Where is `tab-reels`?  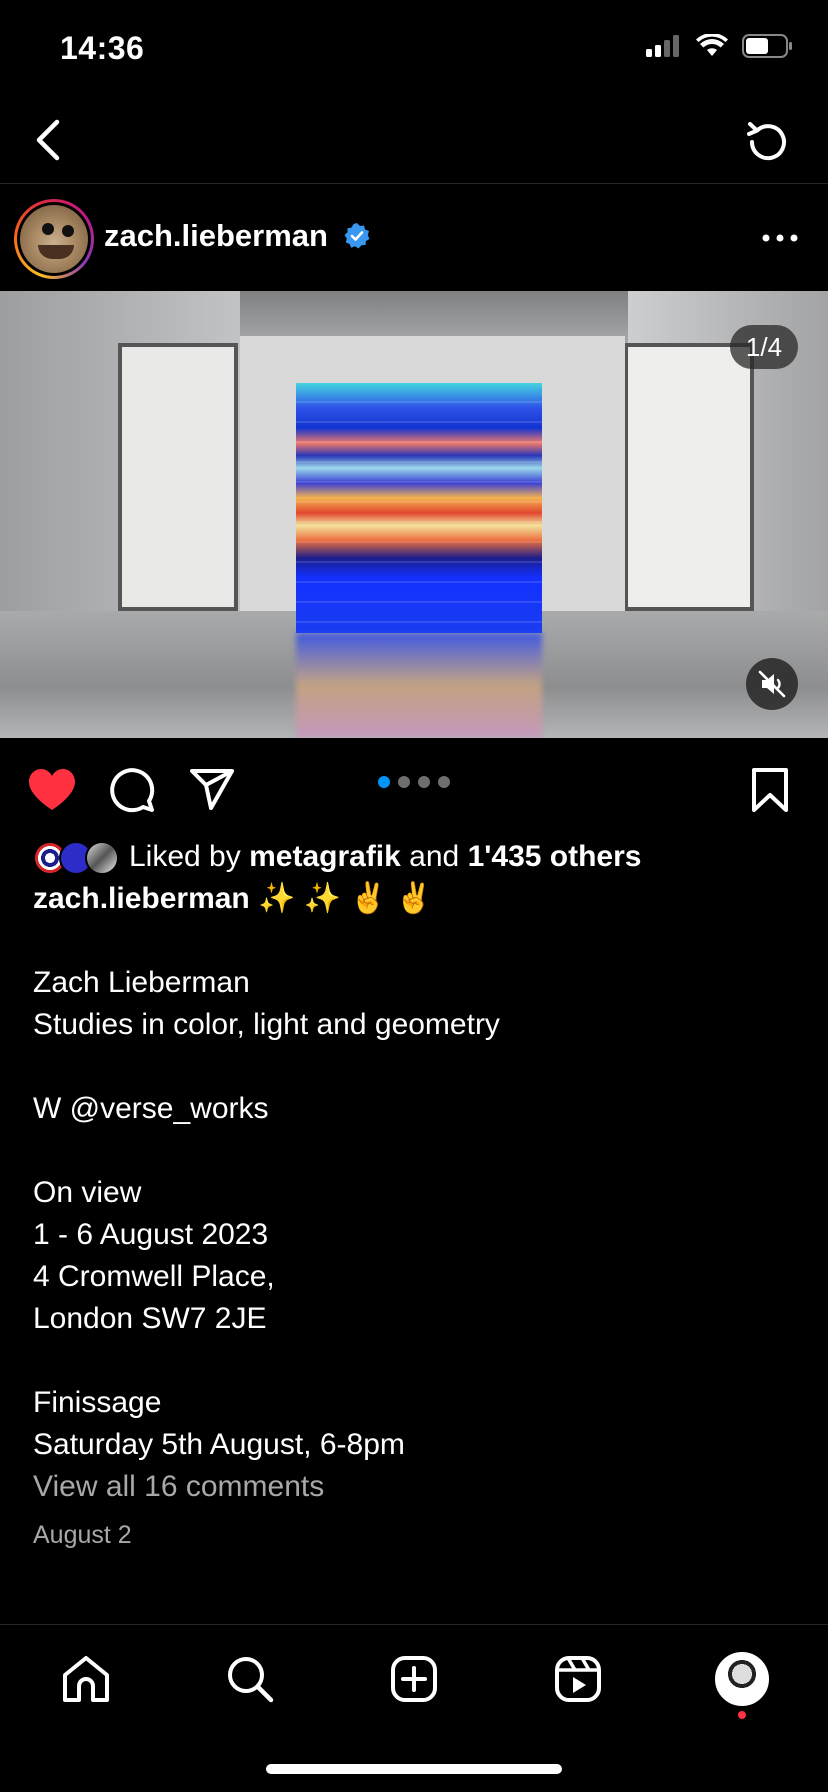
tab-reels is located at coordinates (578, 1679).